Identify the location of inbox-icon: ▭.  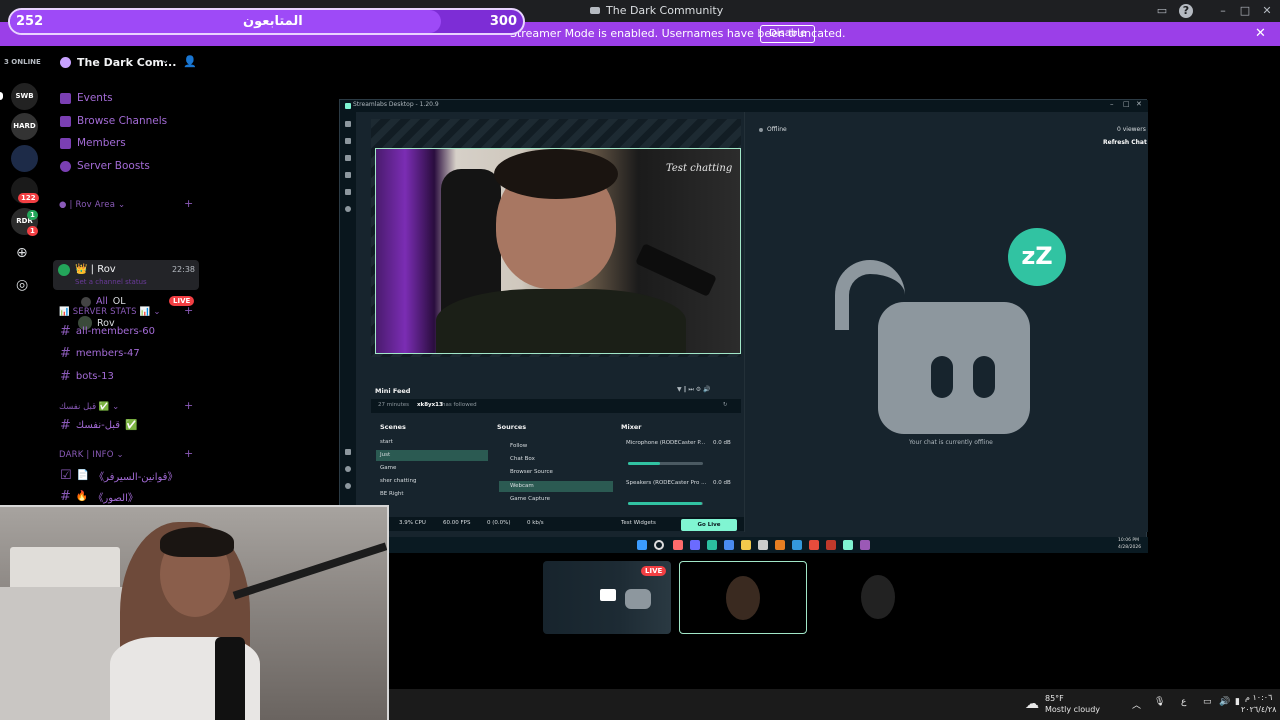
(1162, 11).